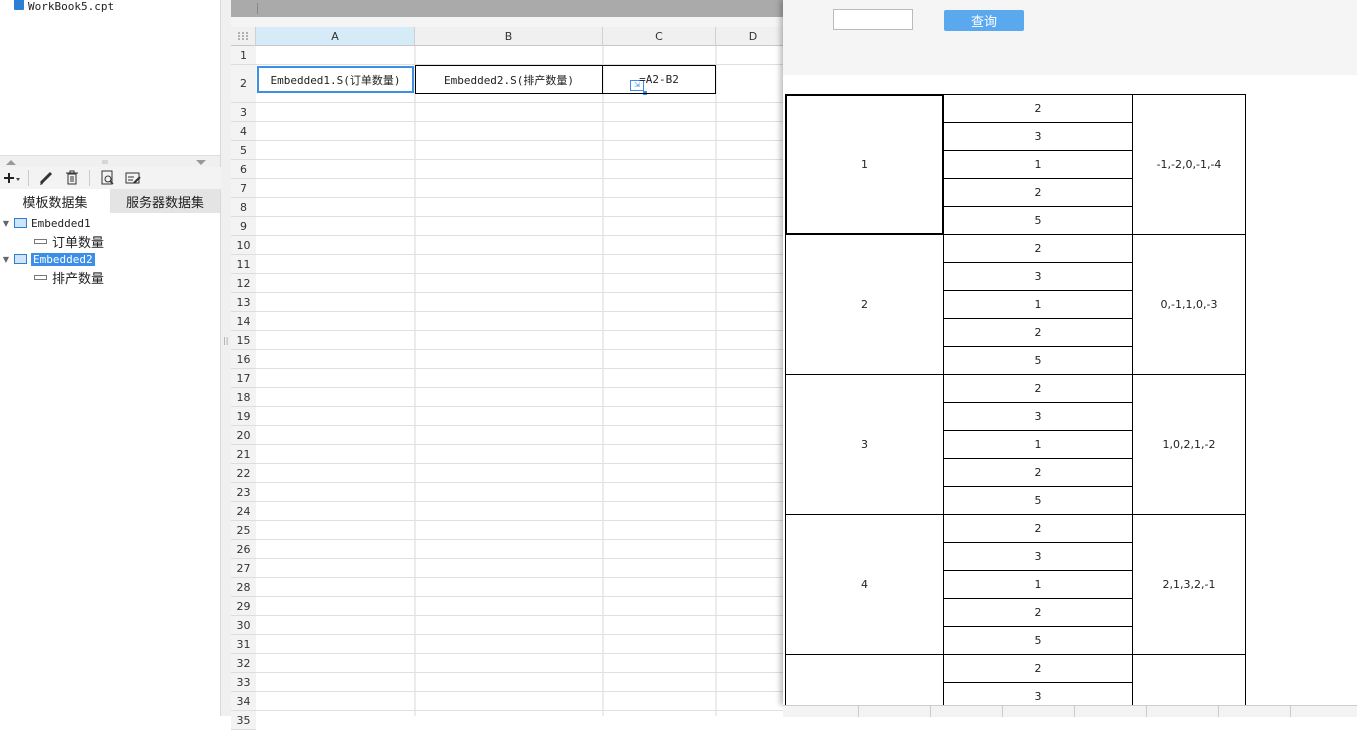 The width and height of the screenshot is (1357, 730). I want to click on splitter-grip-icon: ||, so click(226, 340).